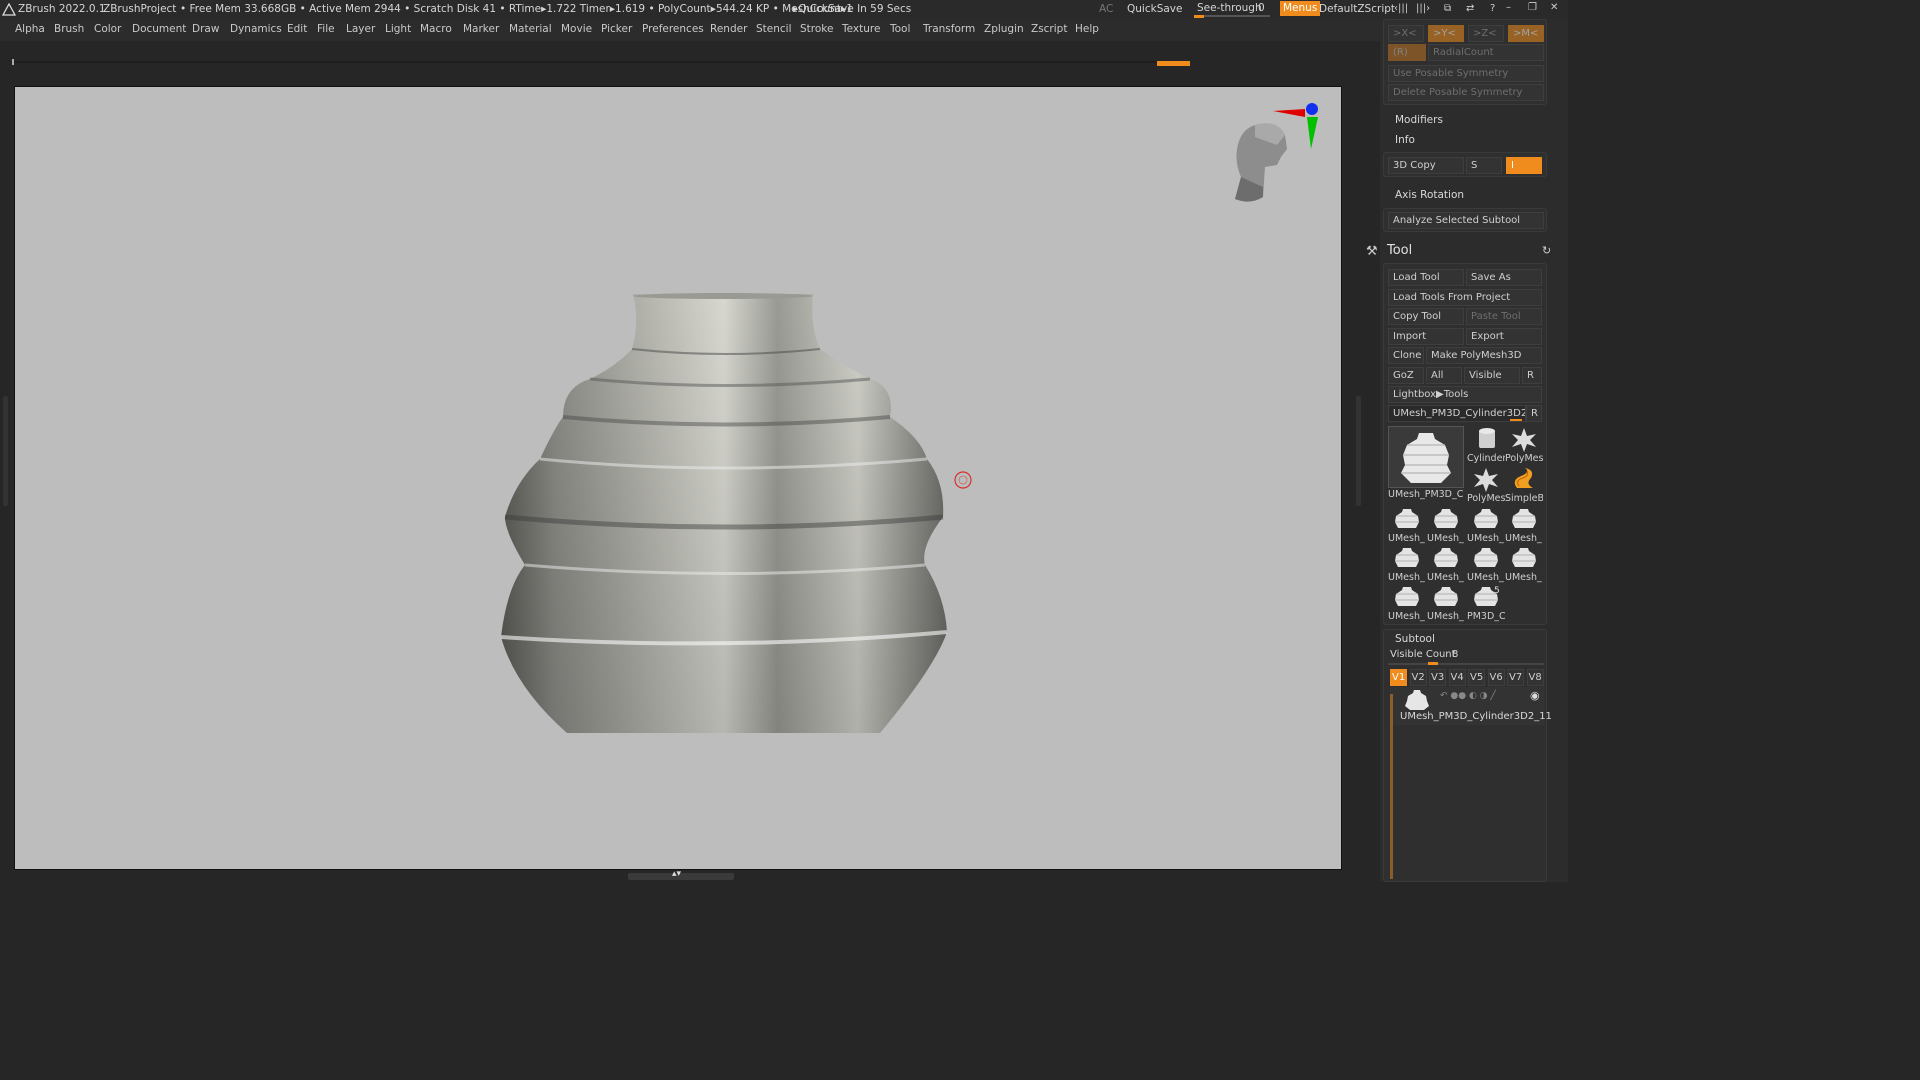 The height and width of the screenshot is (1080, 1920). Describe the element at coordinates (1466, 220) in the screenshot. I see `analyze-selected-subtool-button: Analyze Selected Subtool` at that location.